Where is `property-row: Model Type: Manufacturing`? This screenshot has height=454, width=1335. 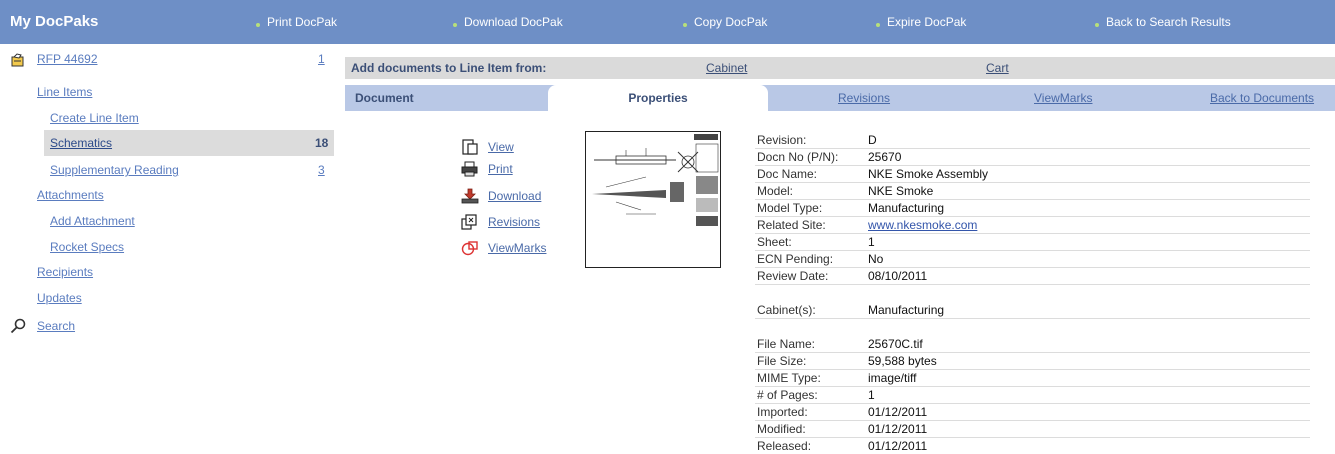
property-row: Model Type: Manufacturing is located at coordinates (1032, 208).